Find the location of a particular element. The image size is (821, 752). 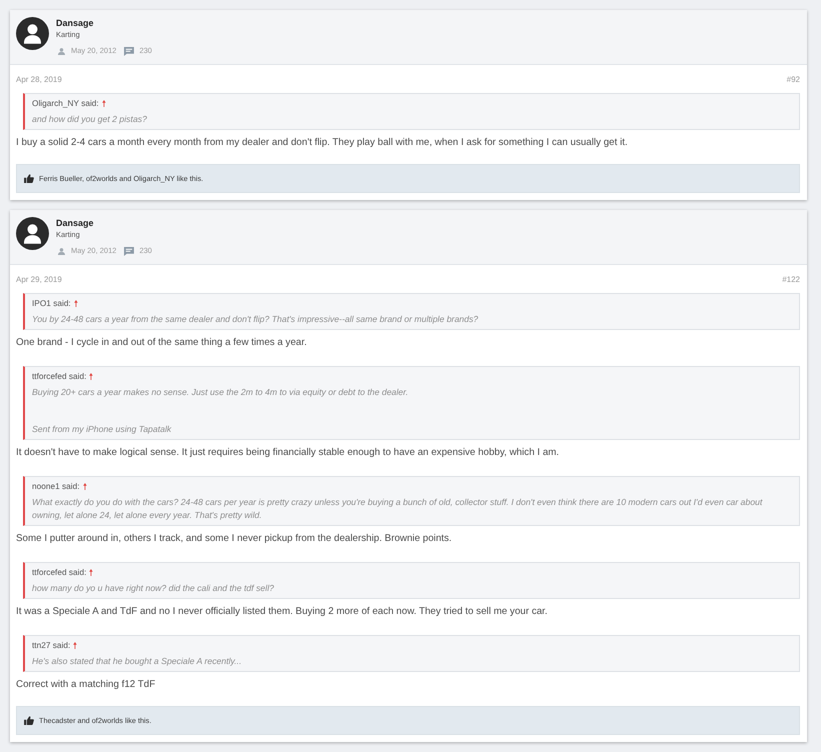

post-date-link: Apr 28, 2019 is located at coordinates (39, 80).